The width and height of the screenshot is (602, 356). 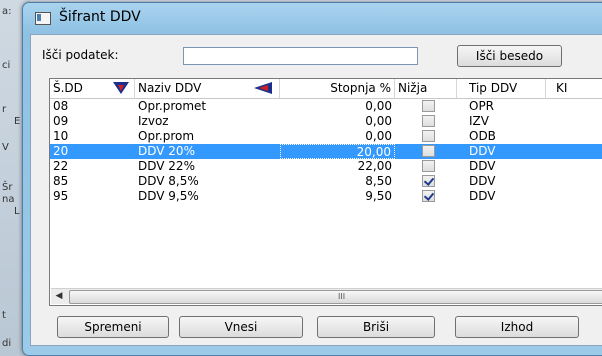 I want to click on cell-rate: 22,00, so click(x=374, y=166).